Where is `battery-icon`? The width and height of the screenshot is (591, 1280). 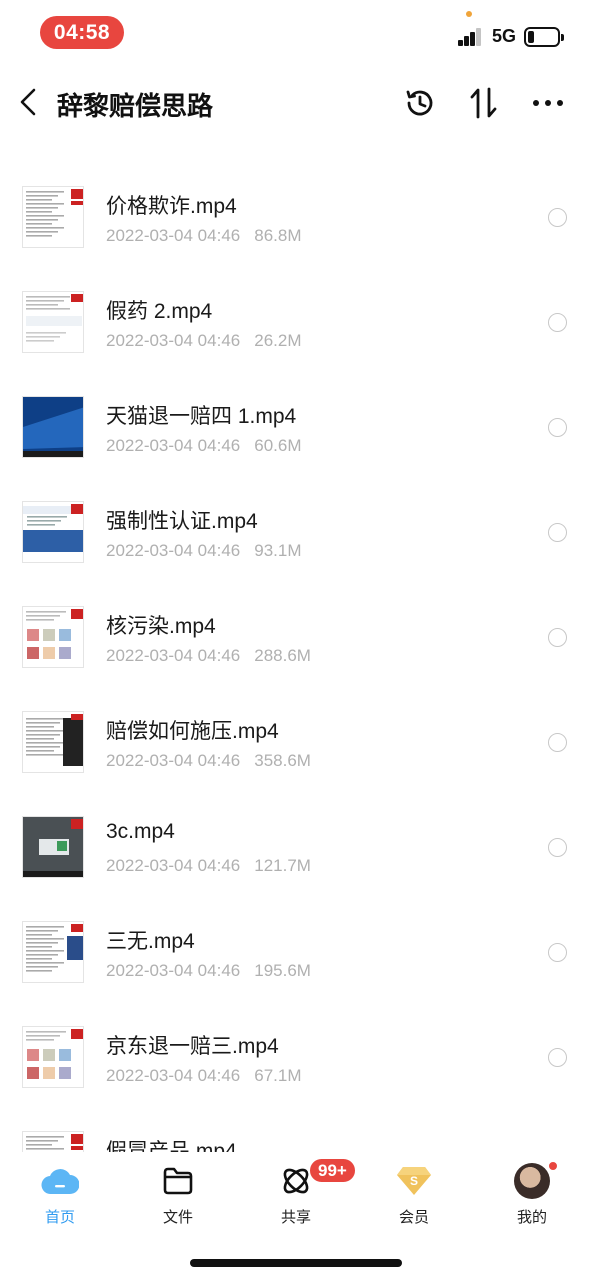
battery-icon is located at coordinates (544, 37).